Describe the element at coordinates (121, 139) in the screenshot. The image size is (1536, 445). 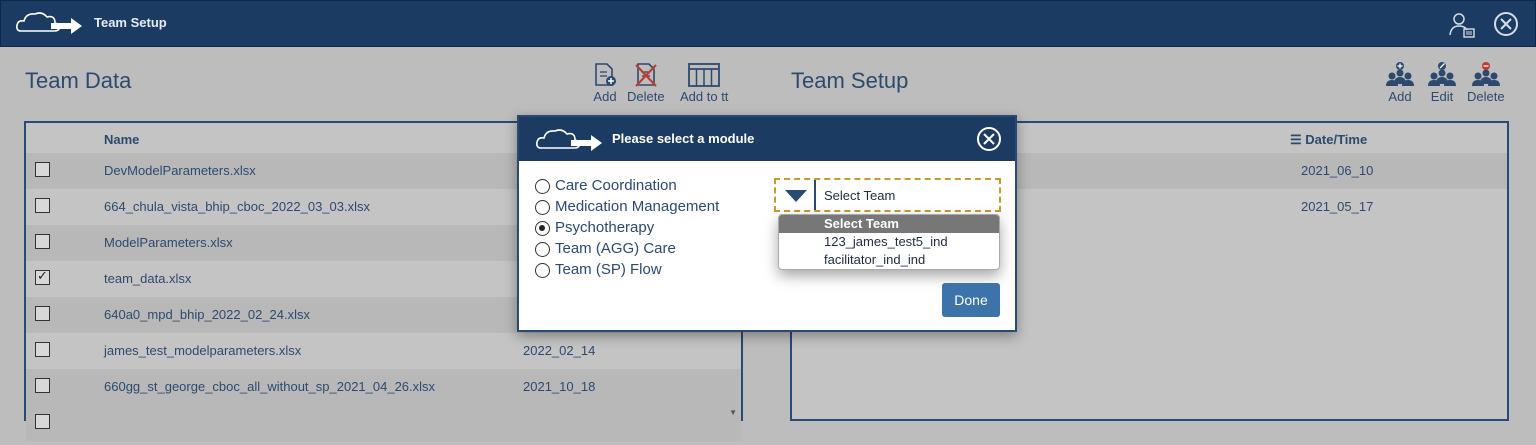
I see `name-column-header: Name` at that location.